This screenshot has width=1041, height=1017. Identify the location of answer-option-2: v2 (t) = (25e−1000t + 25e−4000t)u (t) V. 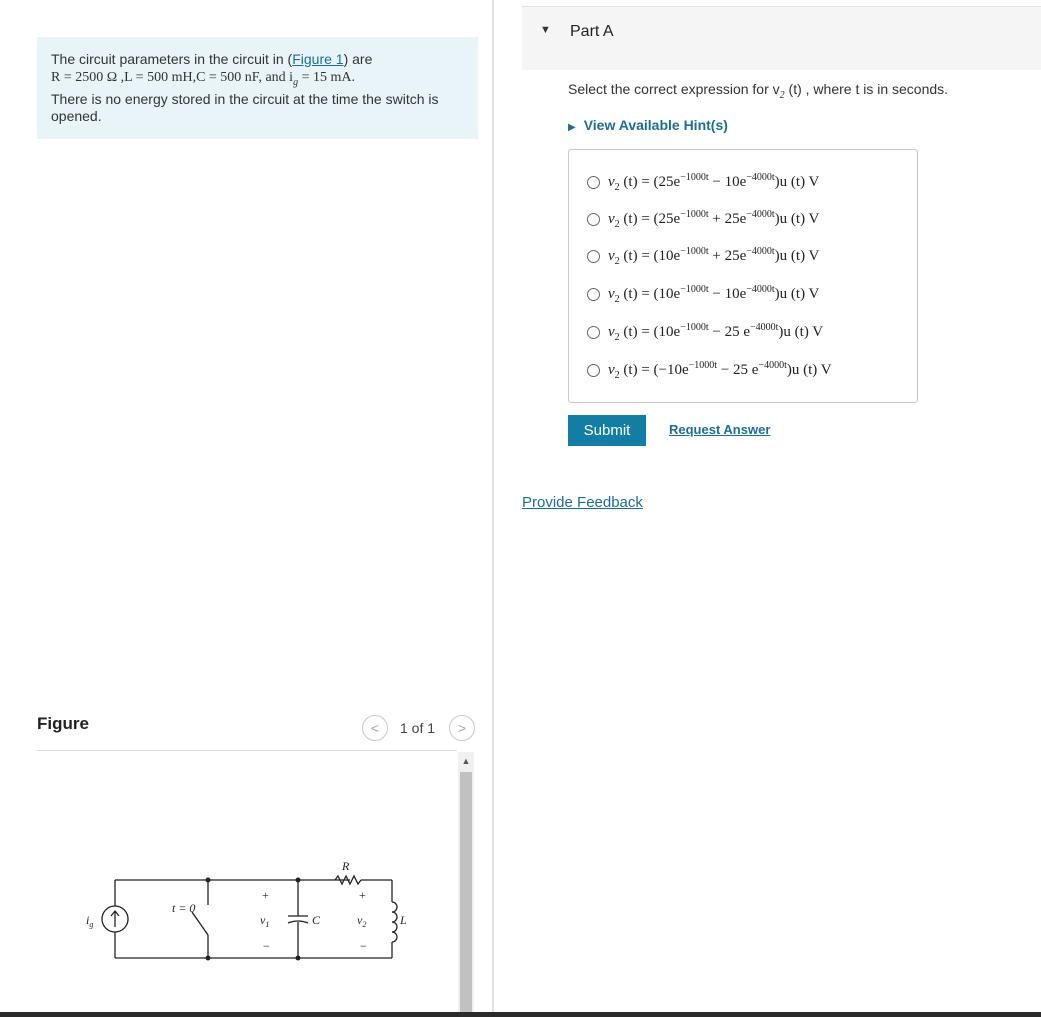
(703, 219).